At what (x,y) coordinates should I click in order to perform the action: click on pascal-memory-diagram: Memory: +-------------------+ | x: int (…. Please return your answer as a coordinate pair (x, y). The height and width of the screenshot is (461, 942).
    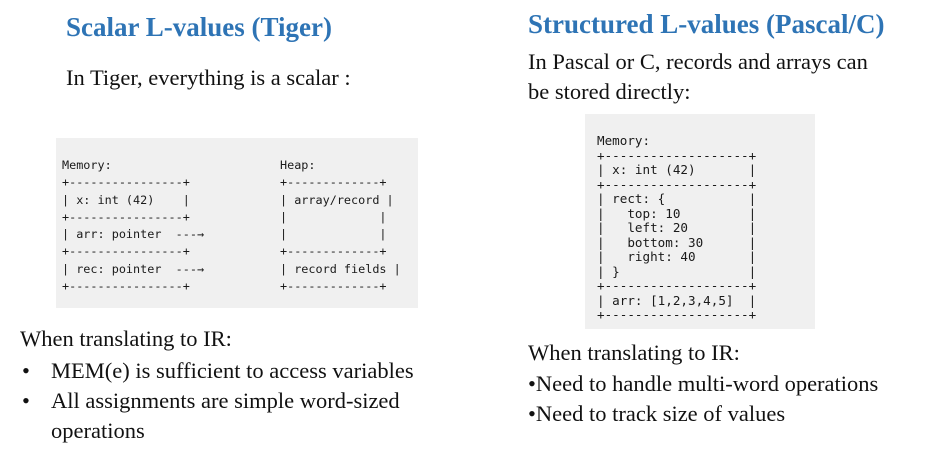
    Looking at the image, I should click on (677, 227).